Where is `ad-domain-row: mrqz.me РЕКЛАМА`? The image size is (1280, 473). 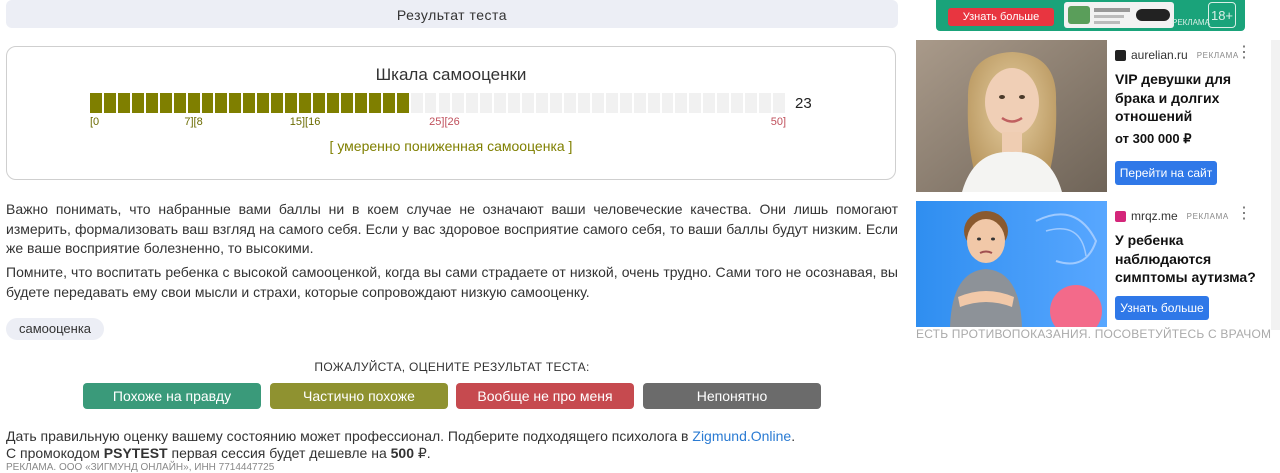 ad-domain-row: mrqz.me РЕКЛАМА is located at coordinates (1172, 216).